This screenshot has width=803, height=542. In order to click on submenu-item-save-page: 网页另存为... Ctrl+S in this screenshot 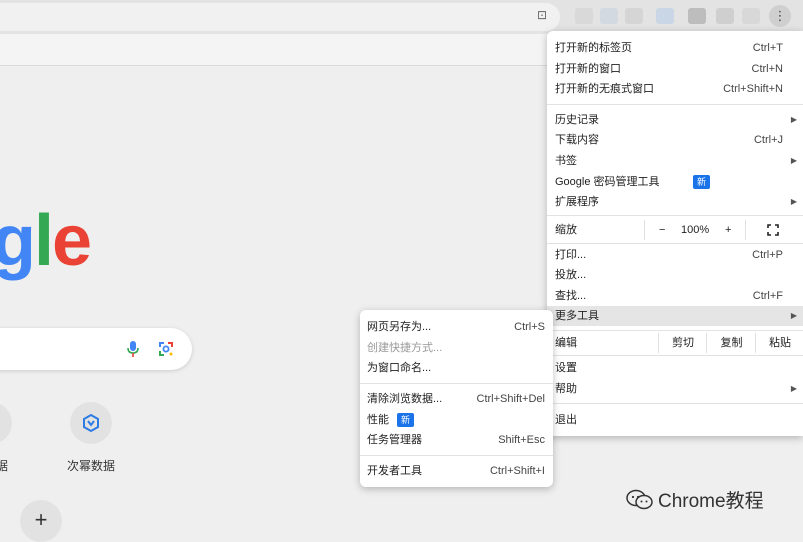, I will do `click(456, 327)`.